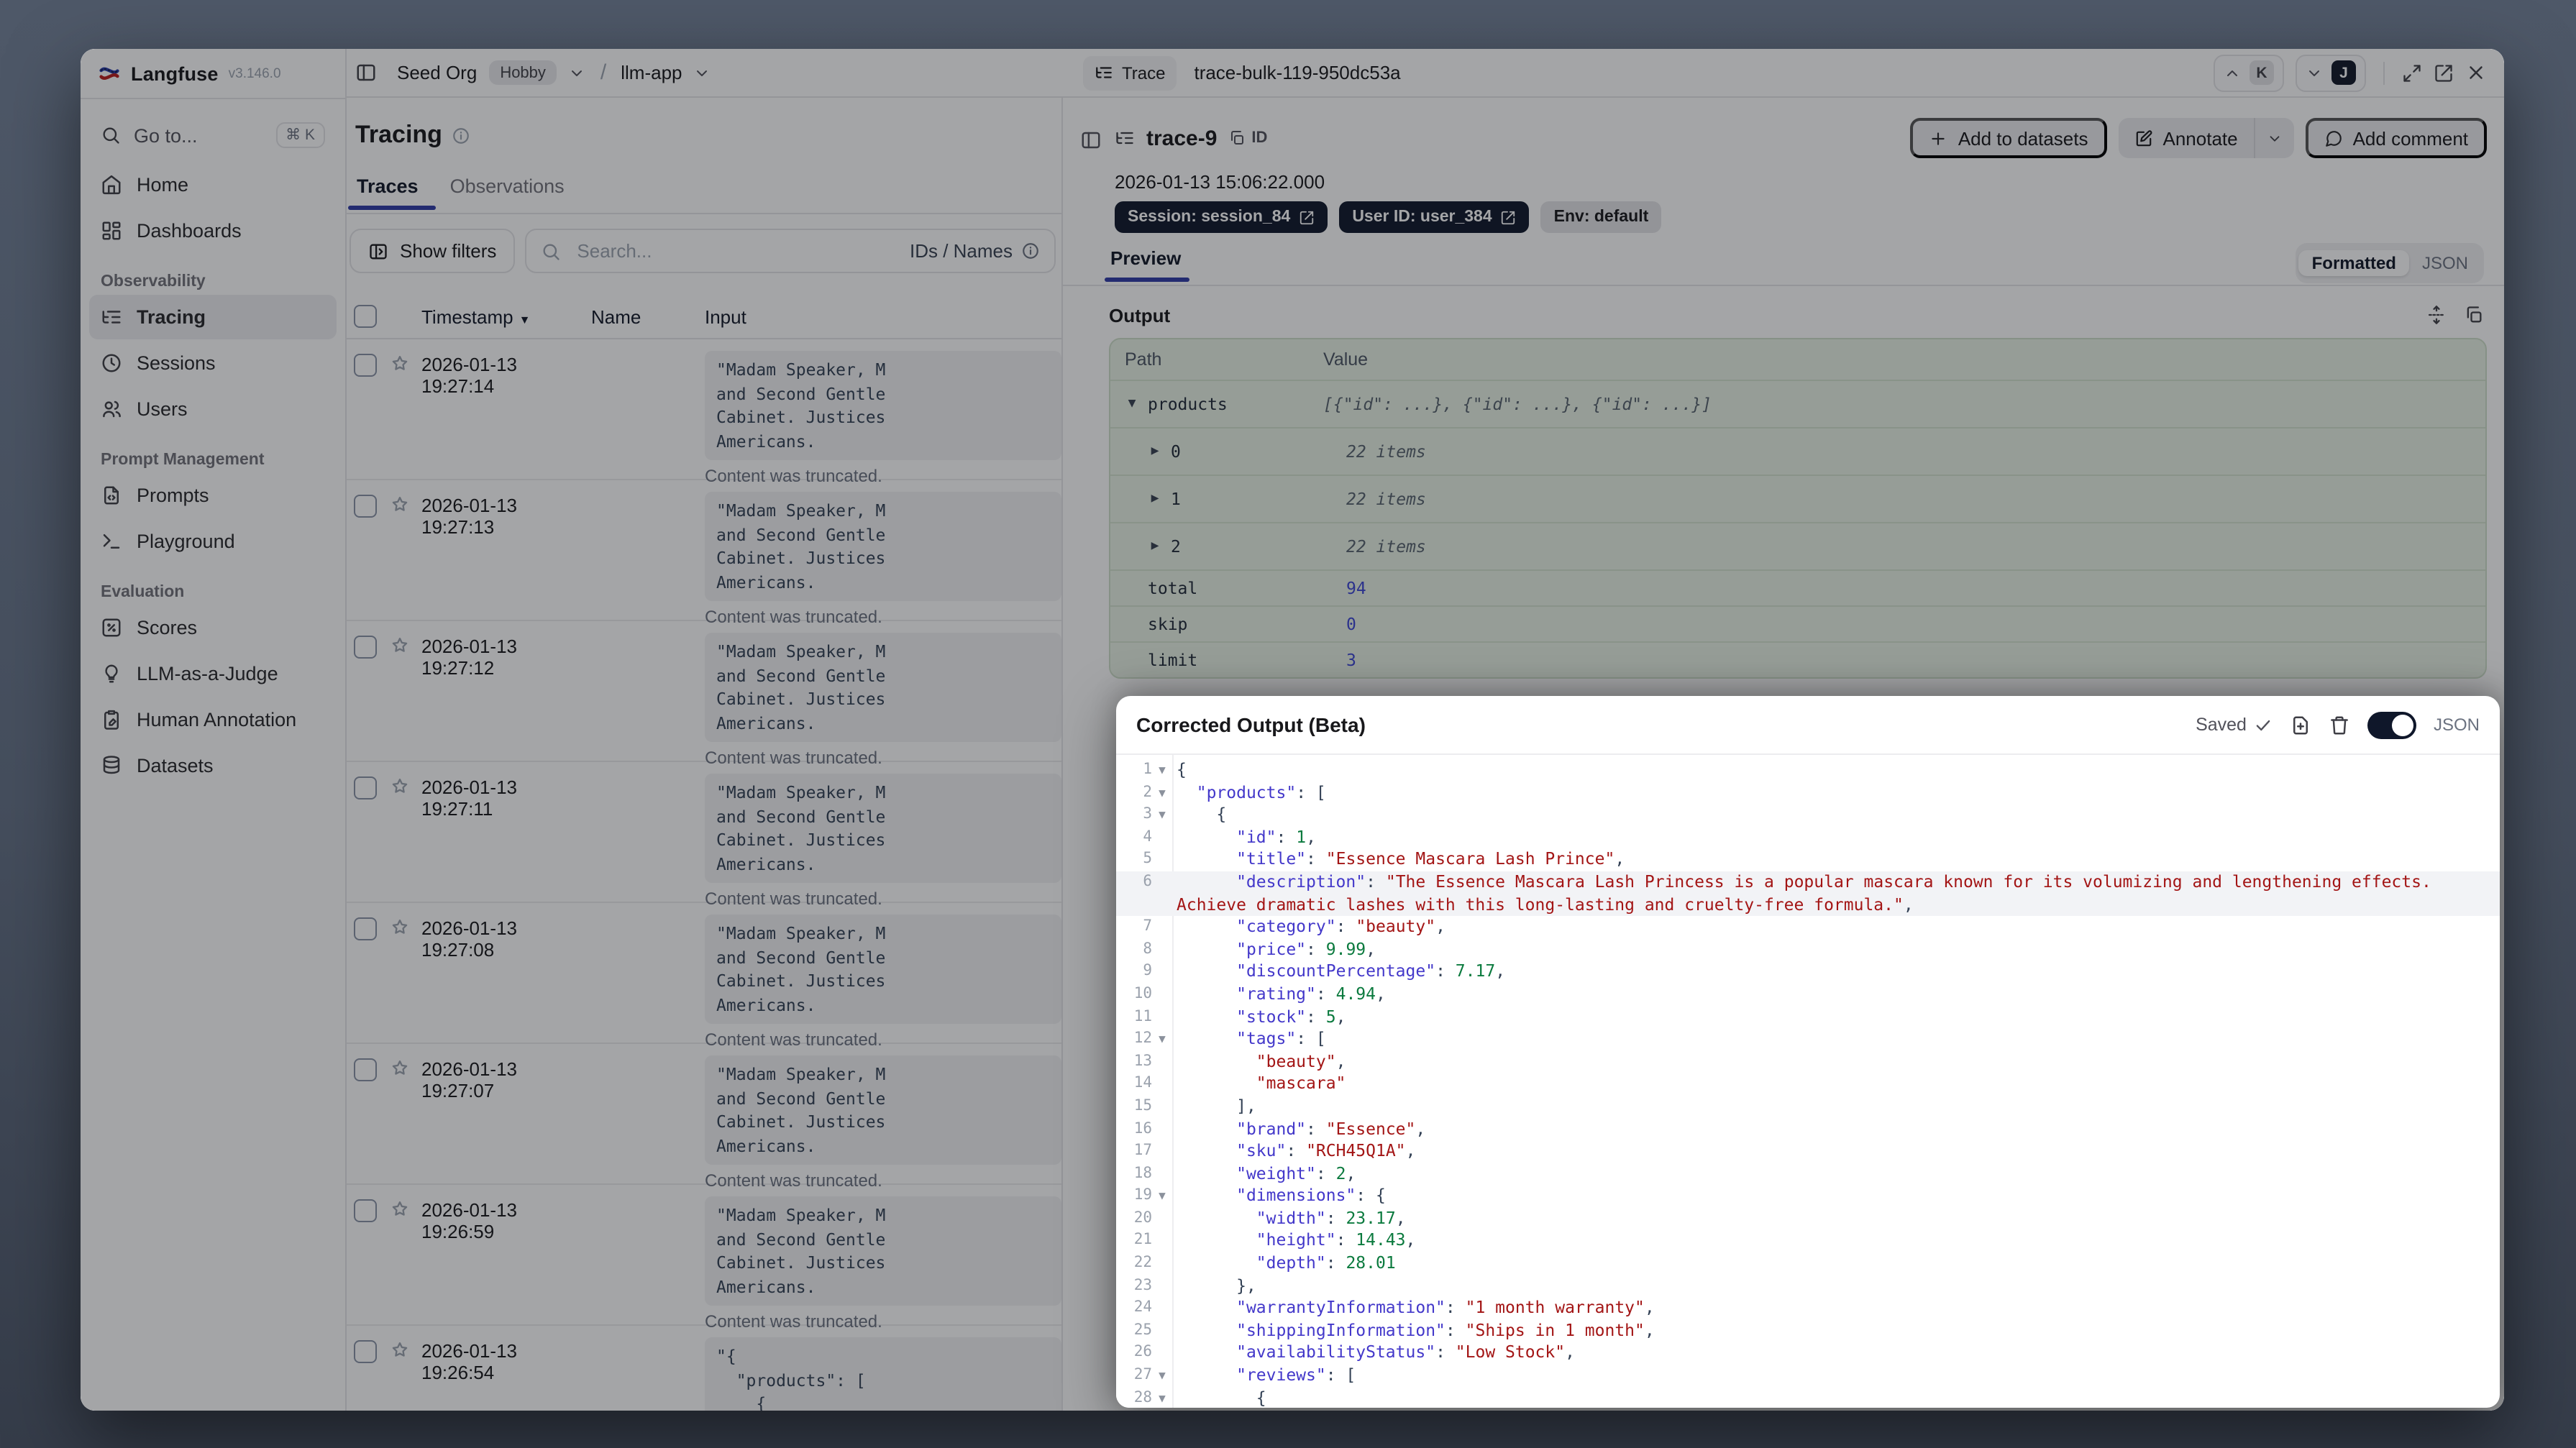 The image size is (2576, 1448). Describe the element at coordinates (1808, 972) in the screenshot. I see `code-line: 9 "discountPercentage": 7.17,` at that location.